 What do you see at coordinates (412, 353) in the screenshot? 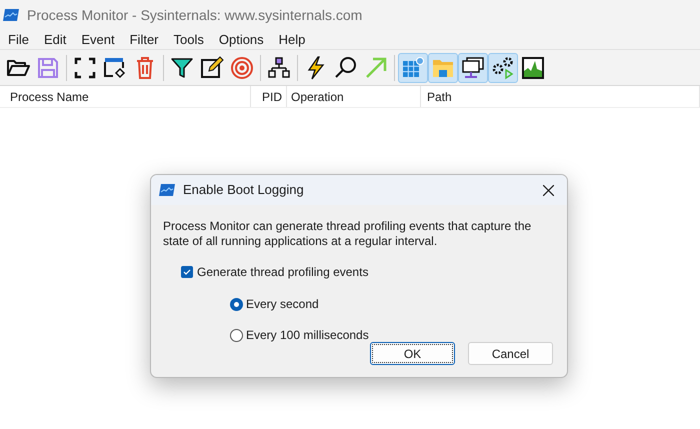
I see `dialog-button: OK` at bounding box center [412, 353].